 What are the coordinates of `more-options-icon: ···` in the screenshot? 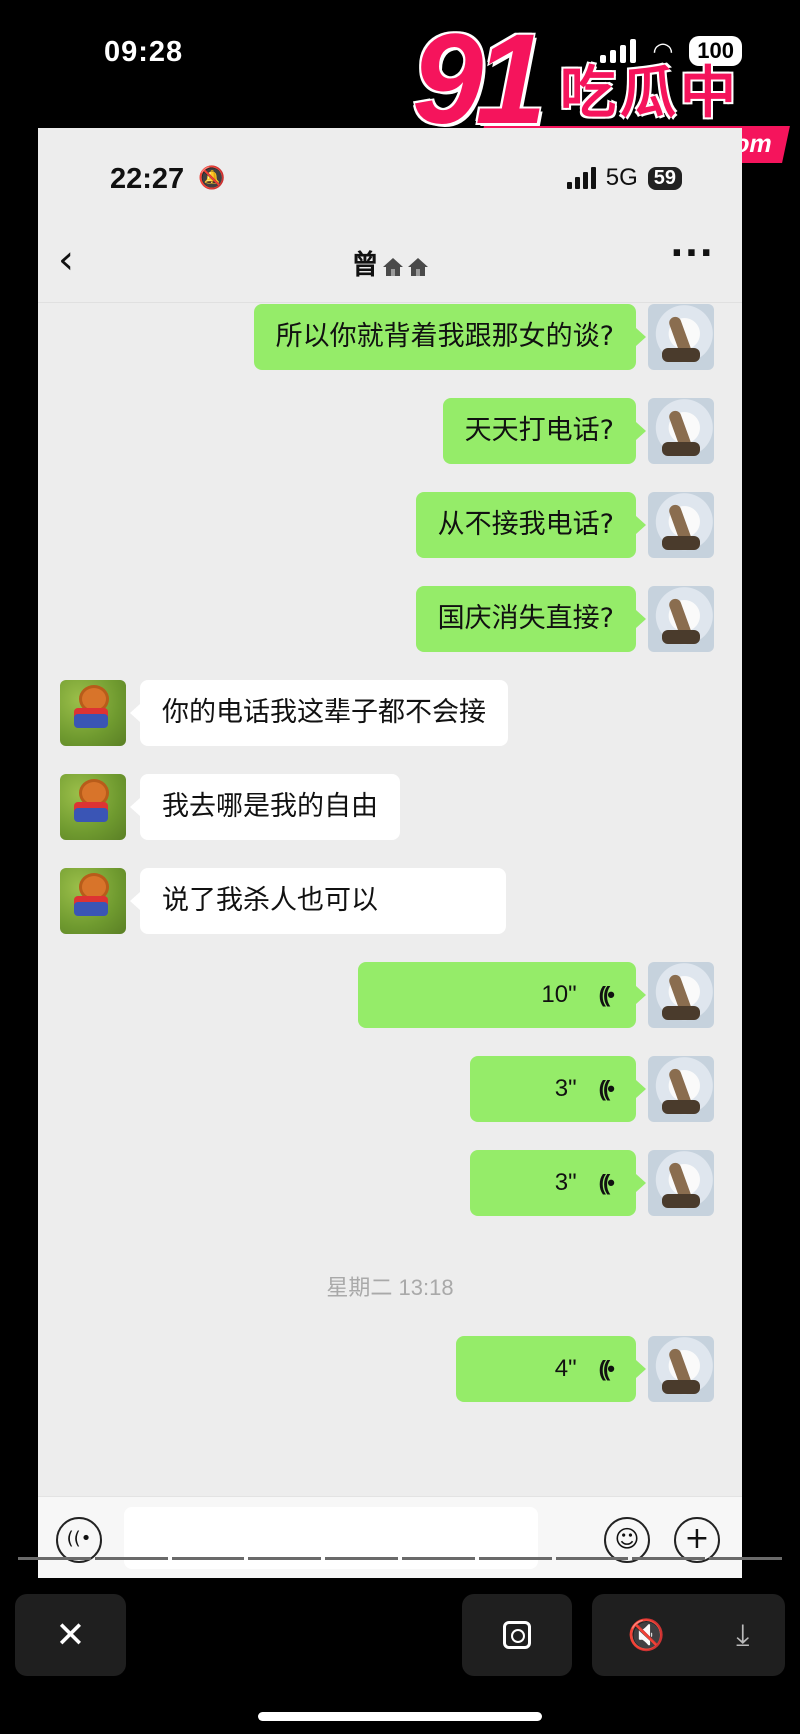 It's located at (692, 253).